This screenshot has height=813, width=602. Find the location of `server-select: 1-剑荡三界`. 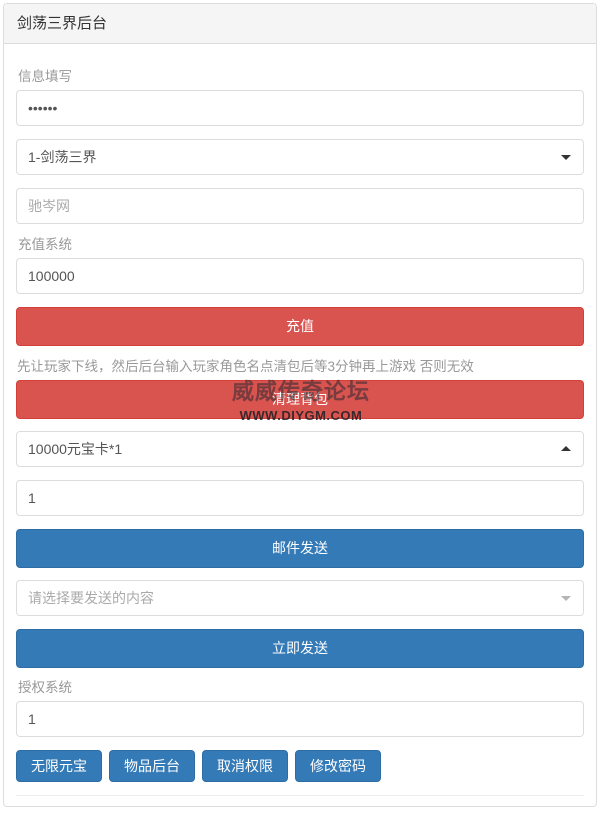

server-select: 1-剑荡三界 is located at coordinates (300, 157).